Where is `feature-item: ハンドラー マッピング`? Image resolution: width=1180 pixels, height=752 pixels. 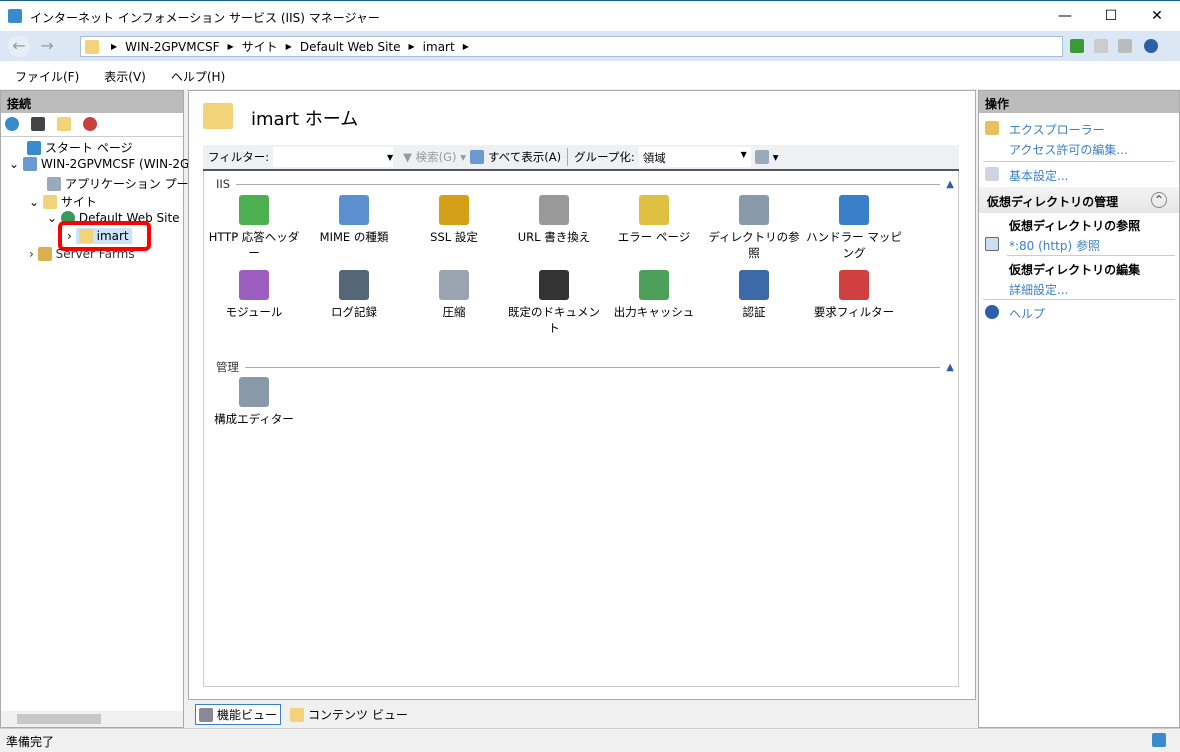
feature-item: ハンドラー マッピング is located at coordinates (854, 228).